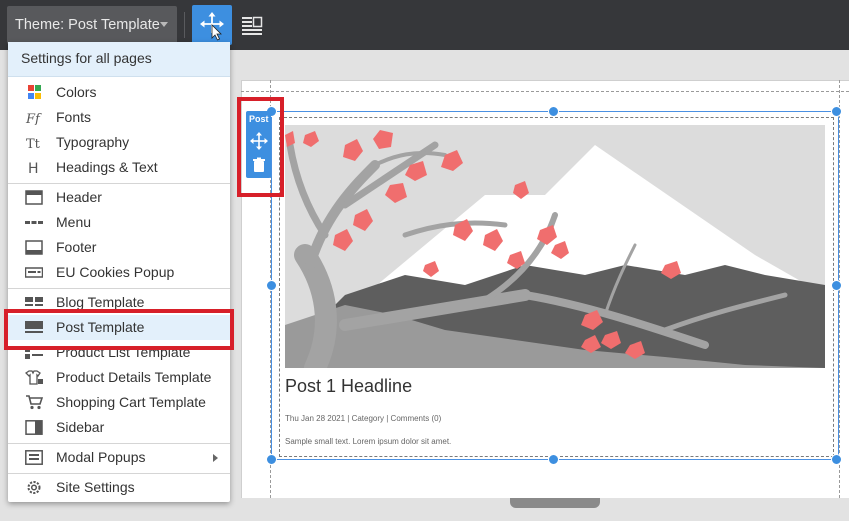 This screenshot has height=521, width=849. What do you see at coordinates (164, 24) in the screenshot?
I see `caret-down-icon` at bounding box center [164, 24].